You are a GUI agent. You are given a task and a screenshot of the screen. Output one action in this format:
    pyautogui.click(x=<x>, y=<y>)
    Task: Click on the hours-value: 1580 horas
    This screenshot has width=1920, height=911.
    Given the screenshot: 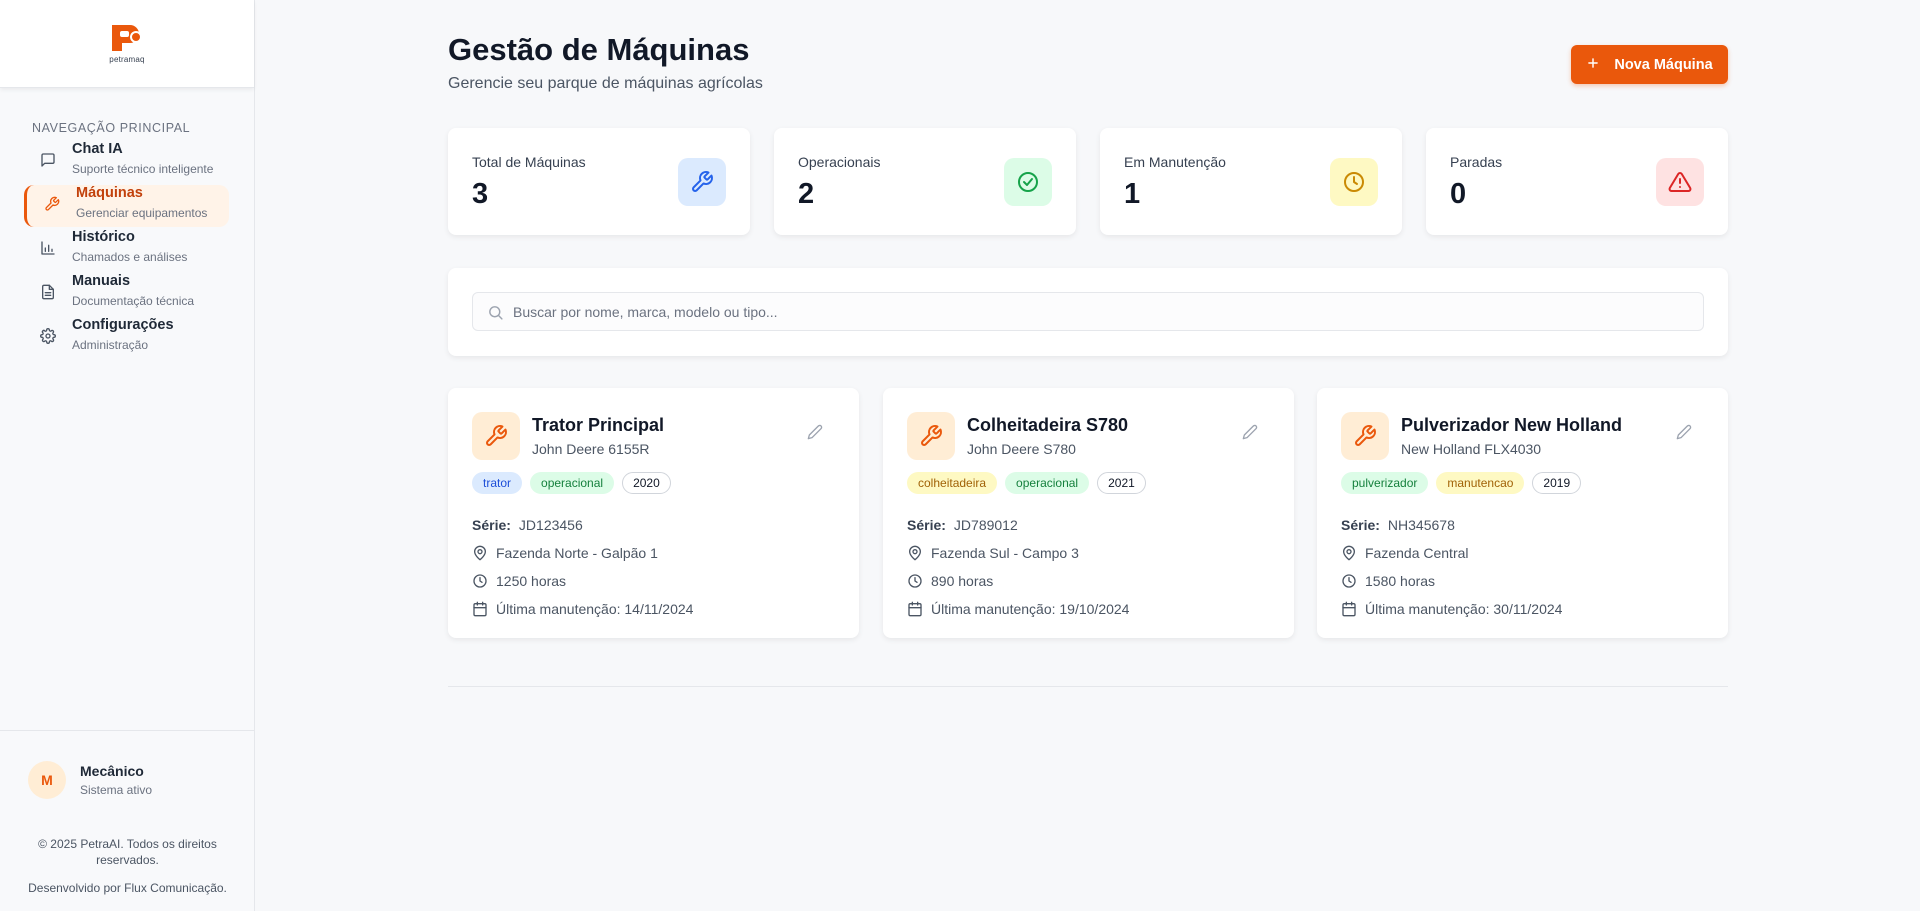 What is the action you would take?
    pyautogui.click(x=1400, y=581)
    